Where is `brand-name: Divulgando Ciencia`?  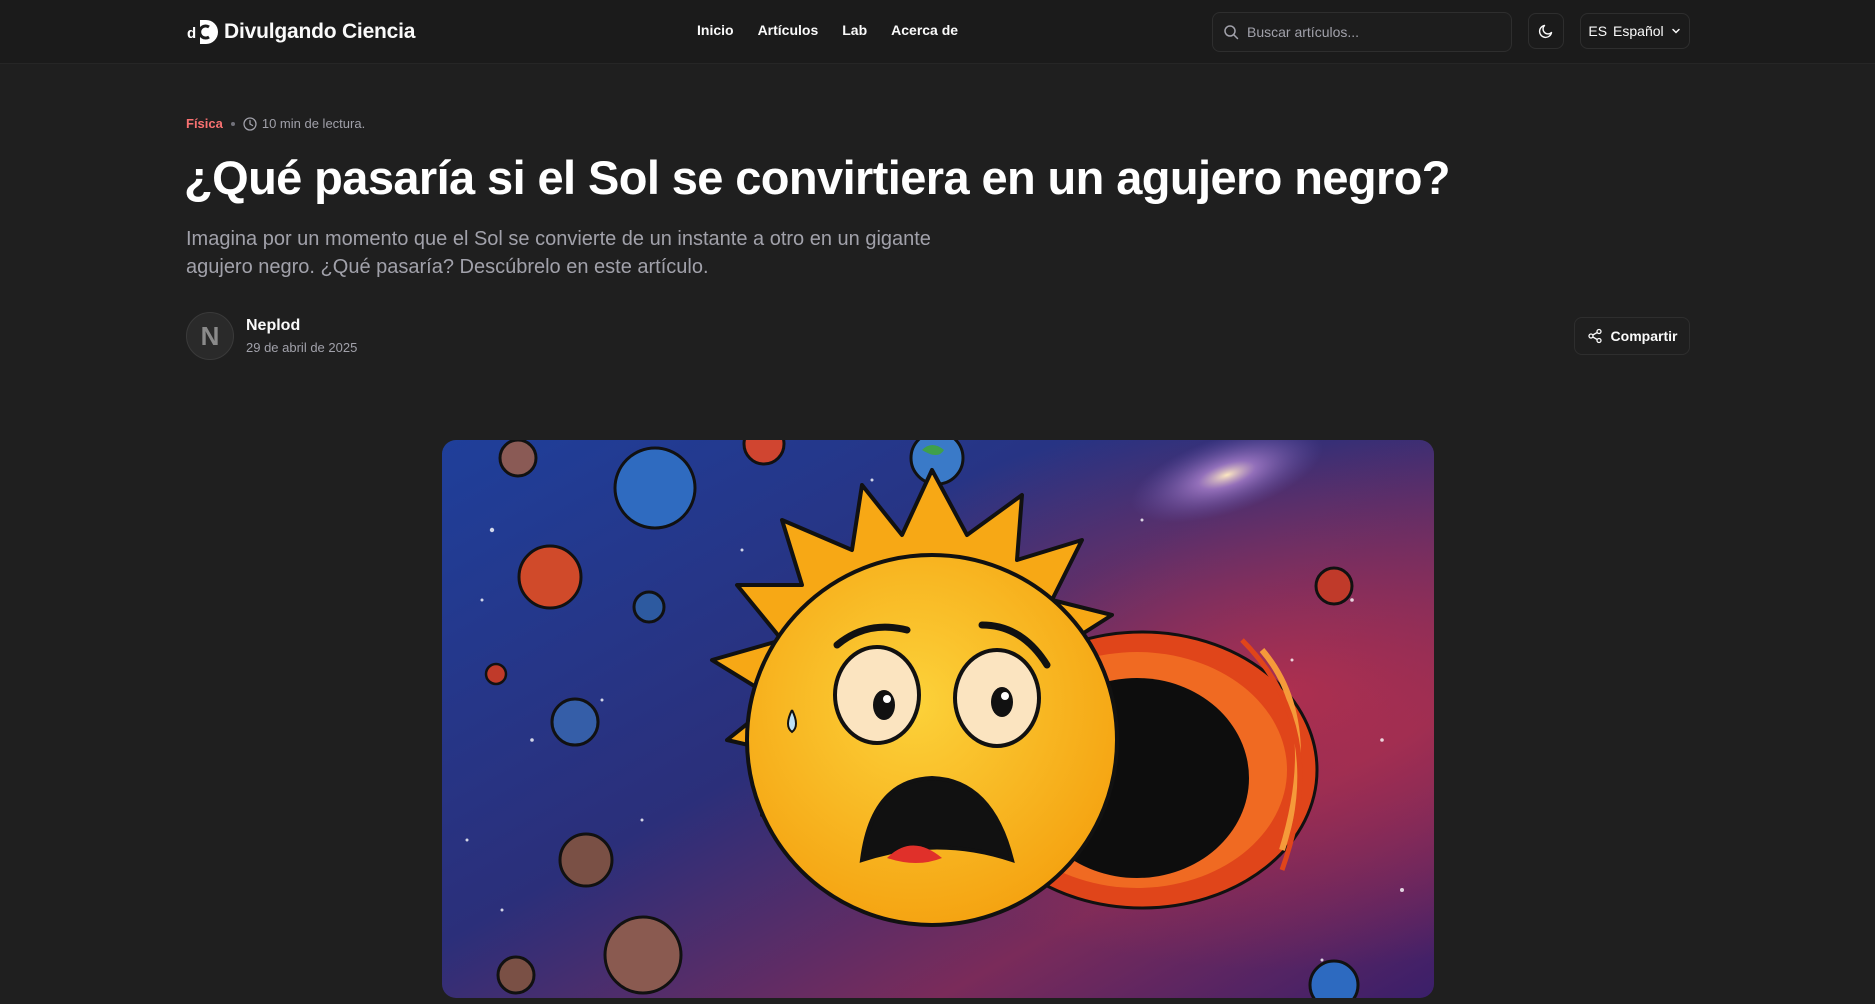 brand-name: Divulgando Ciencia is located at coordinates (320, 31).